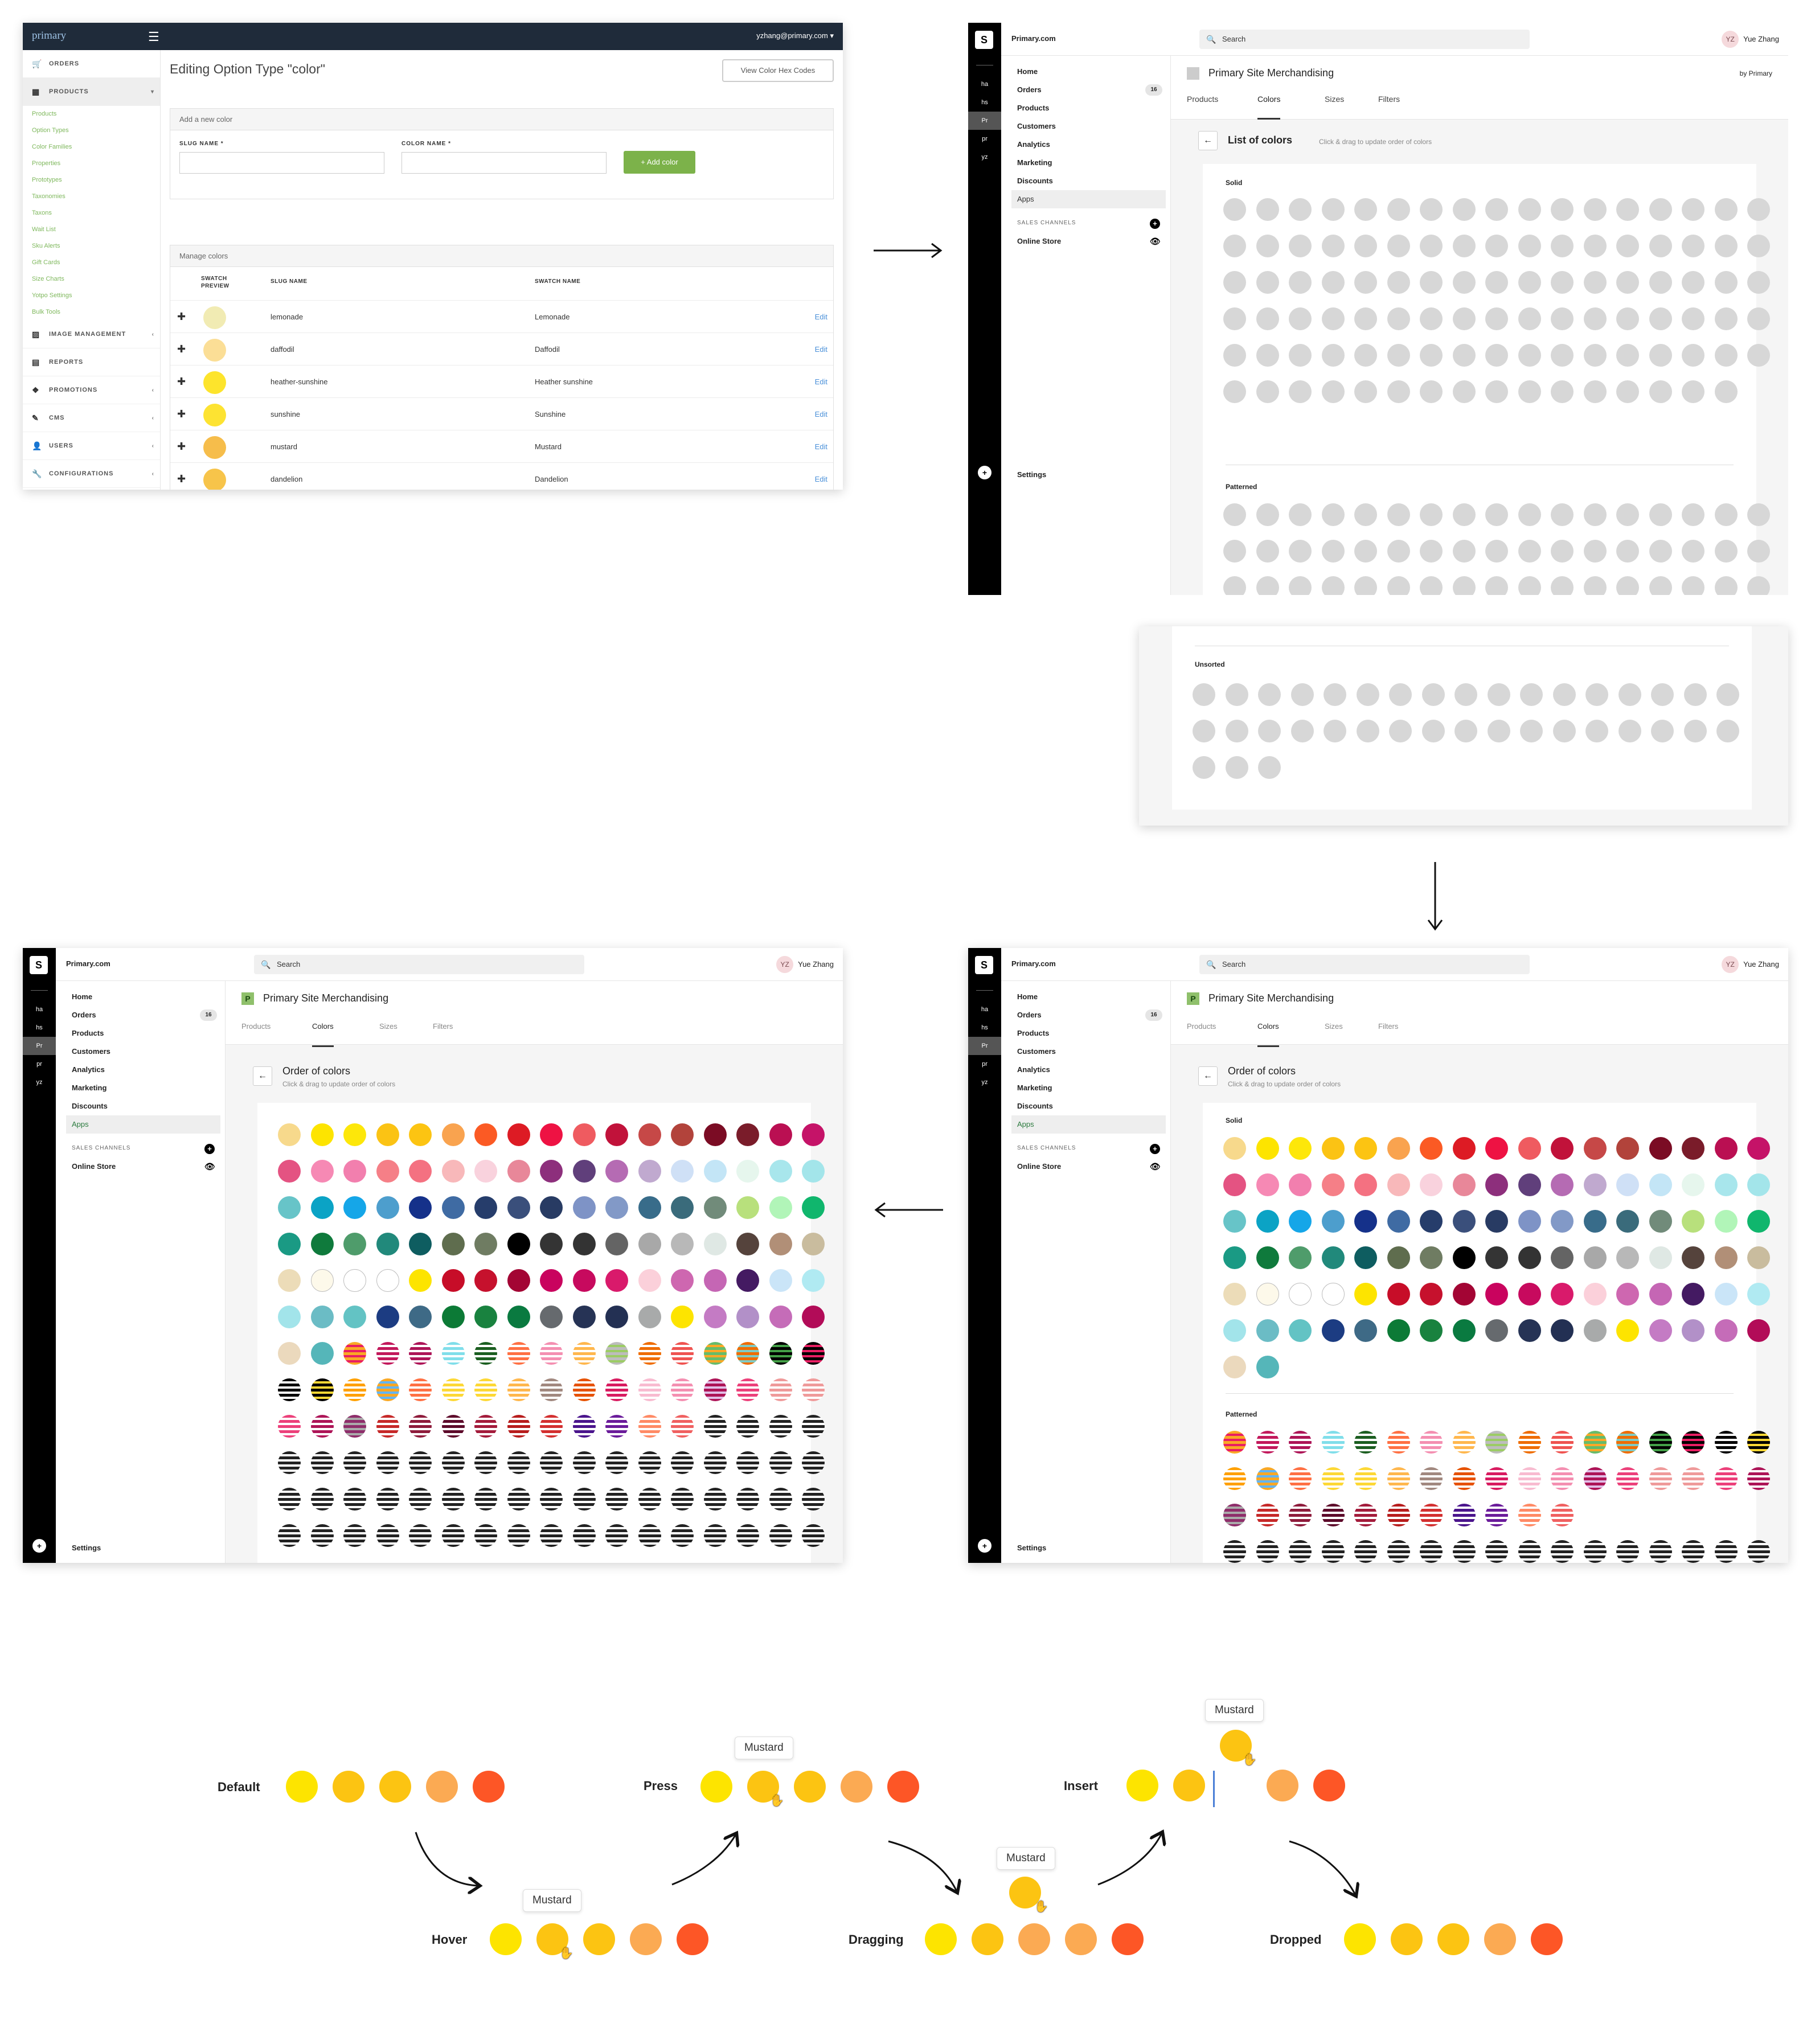  Describe the element at coordinates (821, 381) in the screenshot. I see `edit-link: Edit` at that location.